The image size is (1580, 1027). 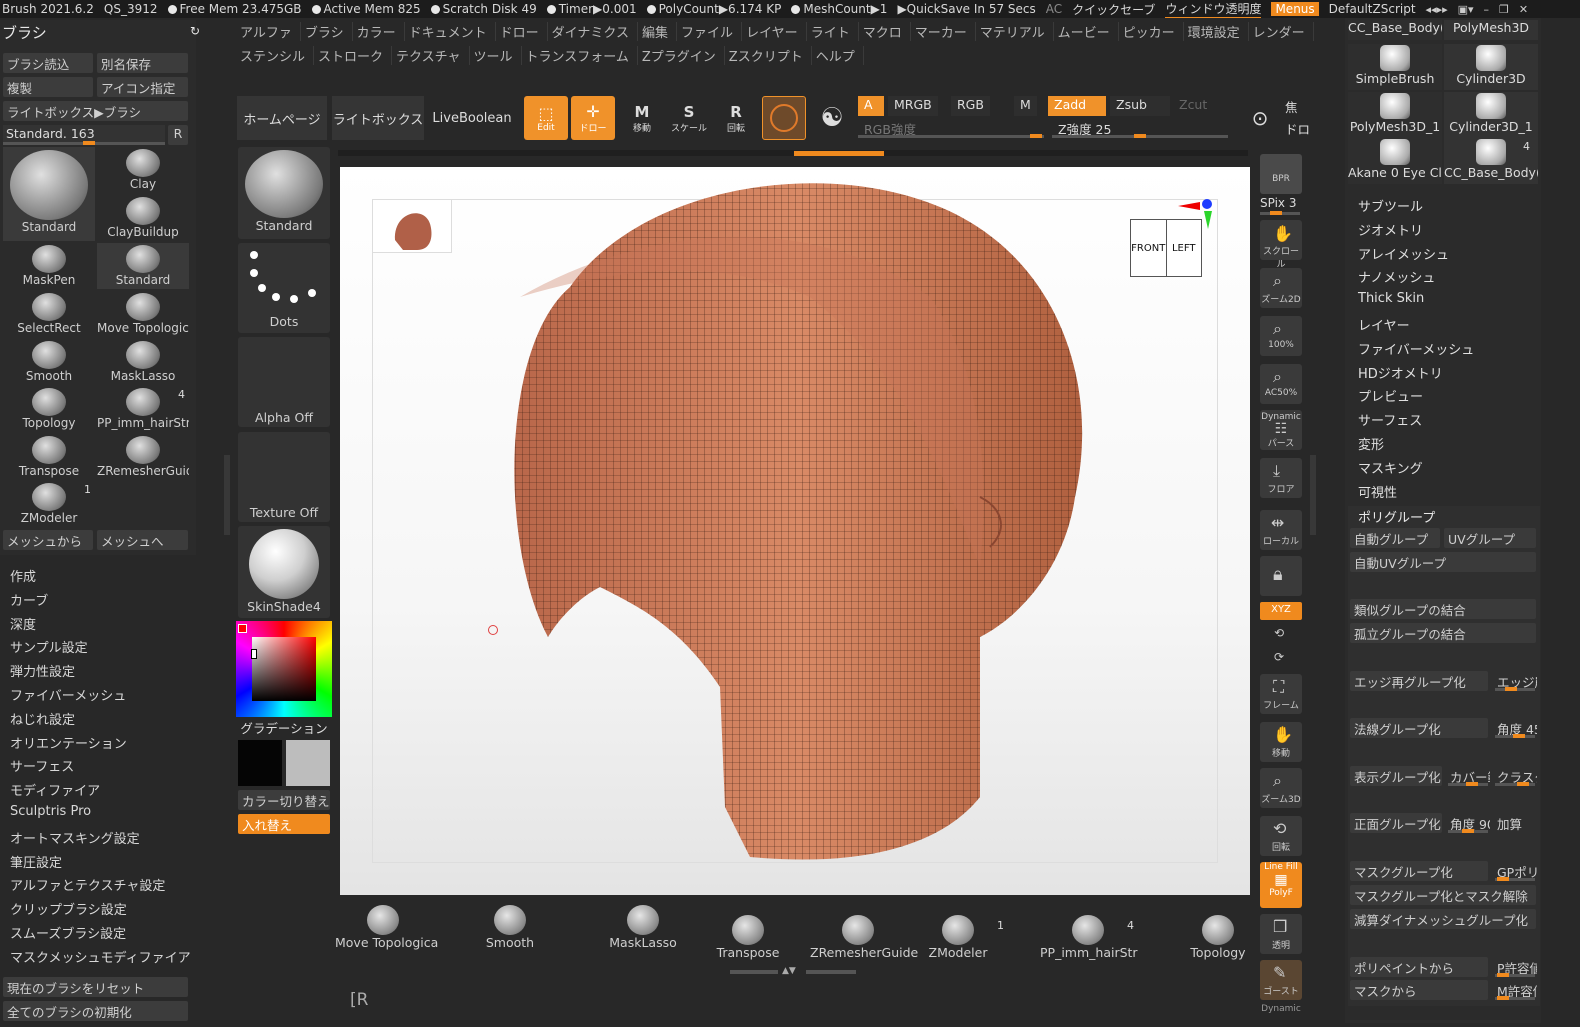 I want to click on secondary-color-swatch, so click(x=308, y=763).